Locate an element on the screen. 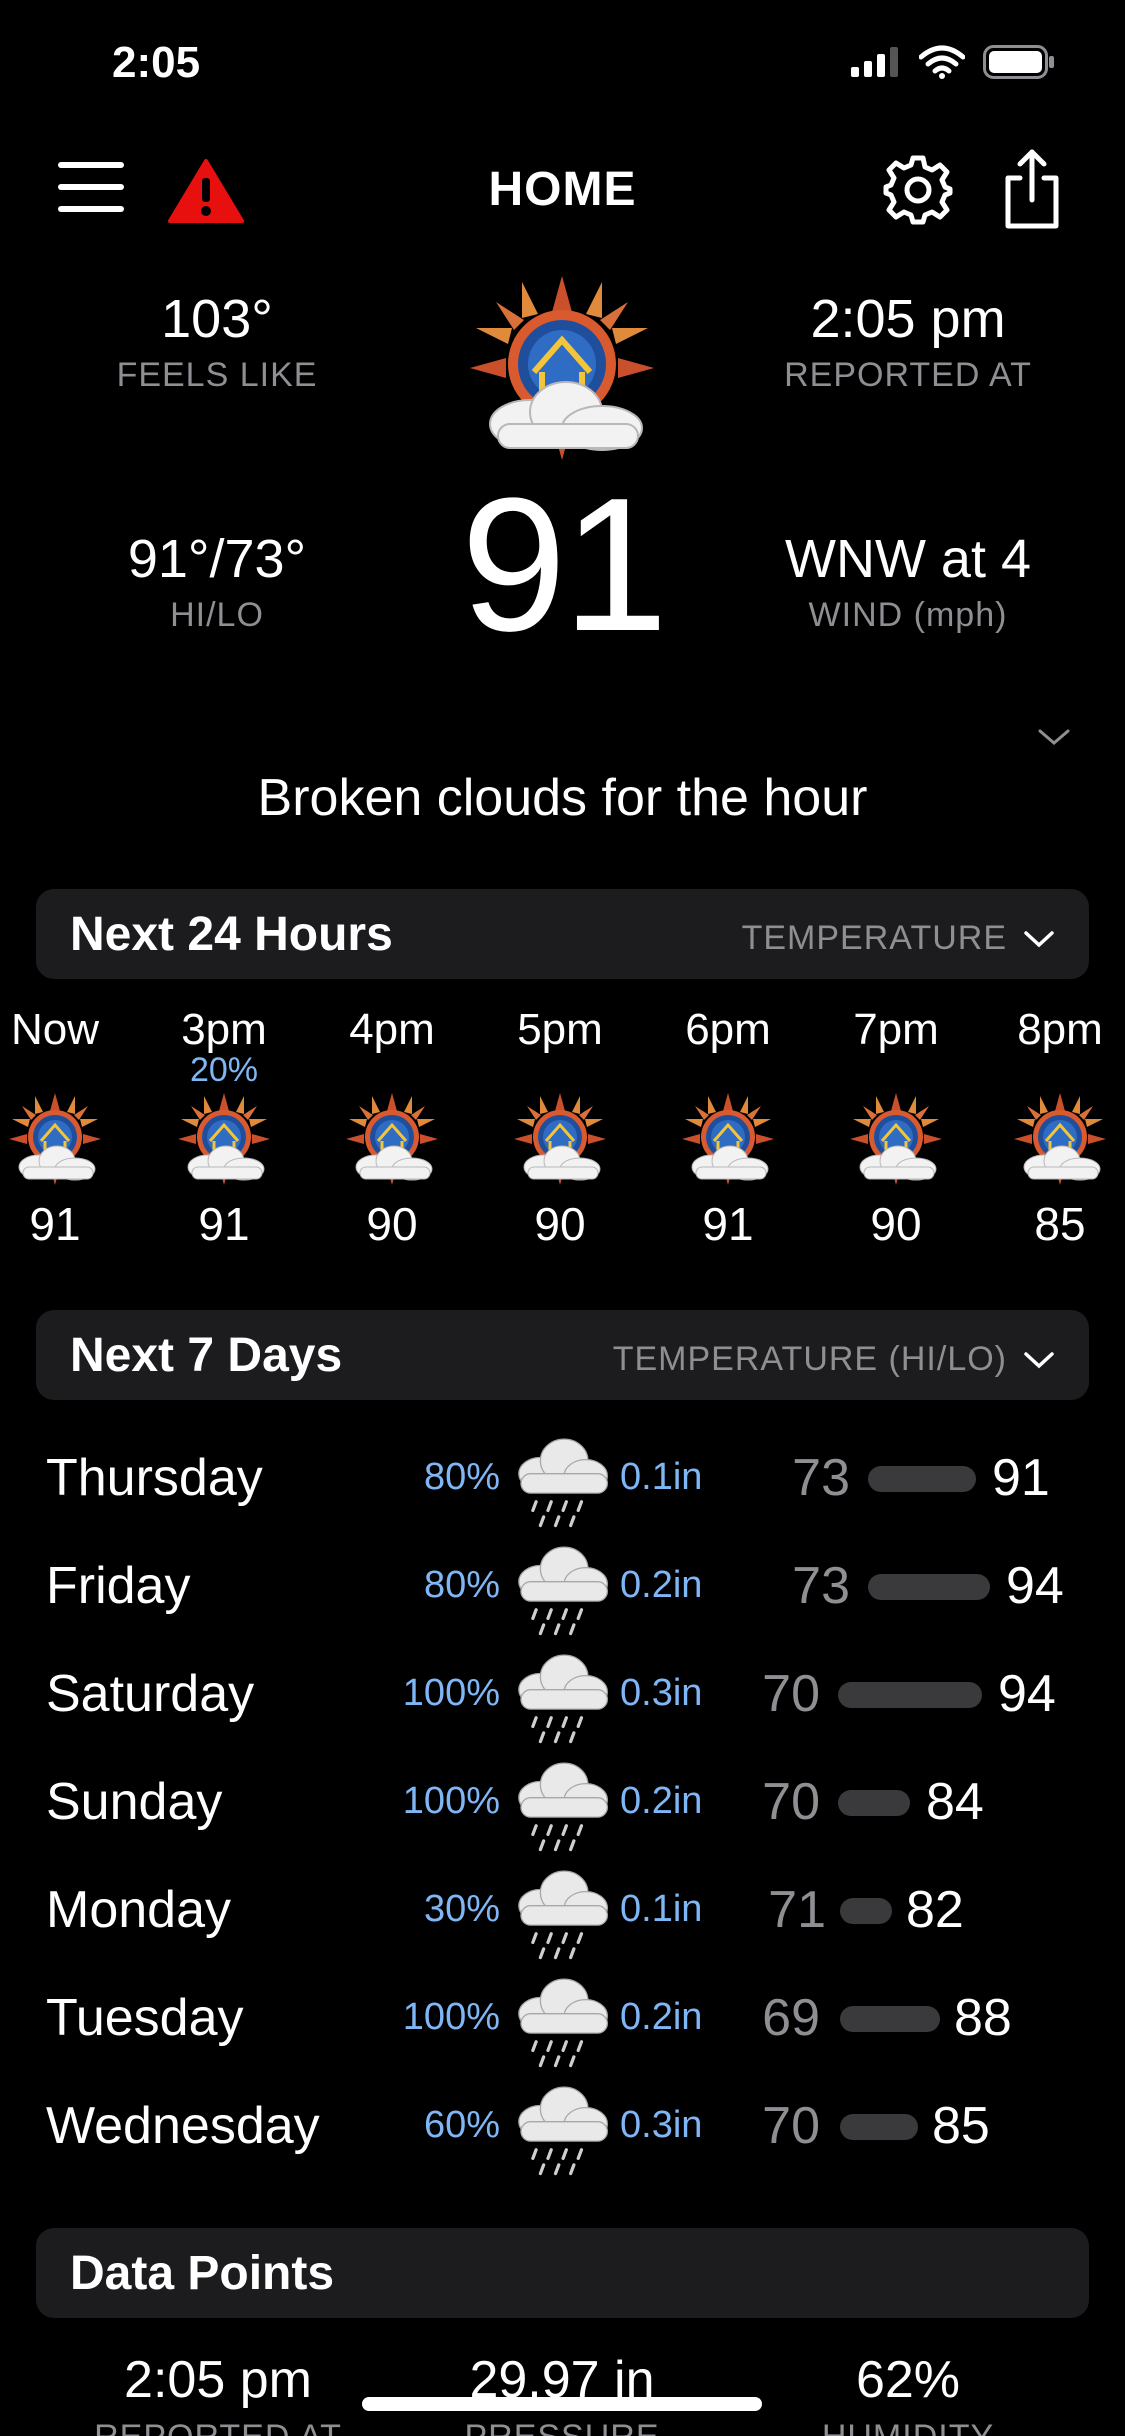 The height and width of the screenshot is (2436, 1125). hour-item: 3pm 20% 91 is located at coordinates (224, 1128).